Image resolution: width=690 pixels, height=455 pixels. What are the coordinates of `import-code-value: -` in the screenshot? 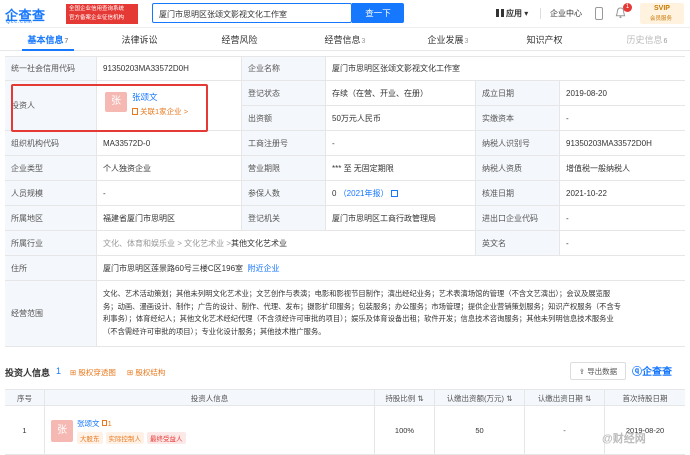 It's located at (622, 218).